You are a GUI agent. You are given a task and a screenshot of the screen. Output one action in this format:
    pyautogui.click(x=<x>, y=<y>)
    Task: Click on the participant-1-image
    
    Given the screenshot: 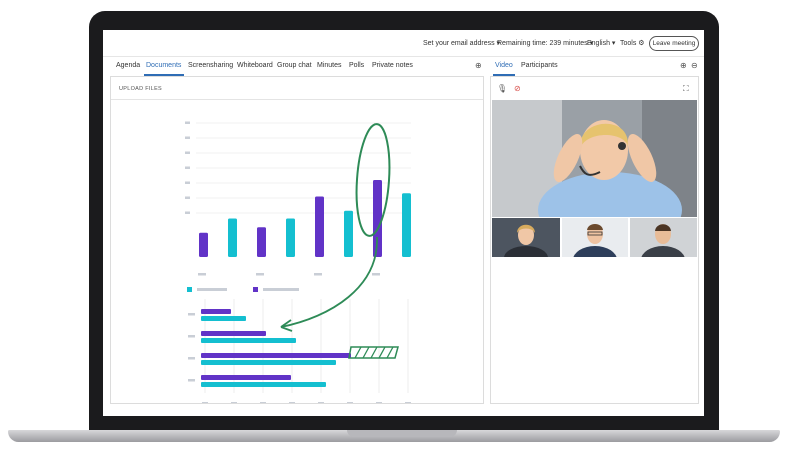 What is the action you would take?
    pyautogui.click(x=526, y=237)
    